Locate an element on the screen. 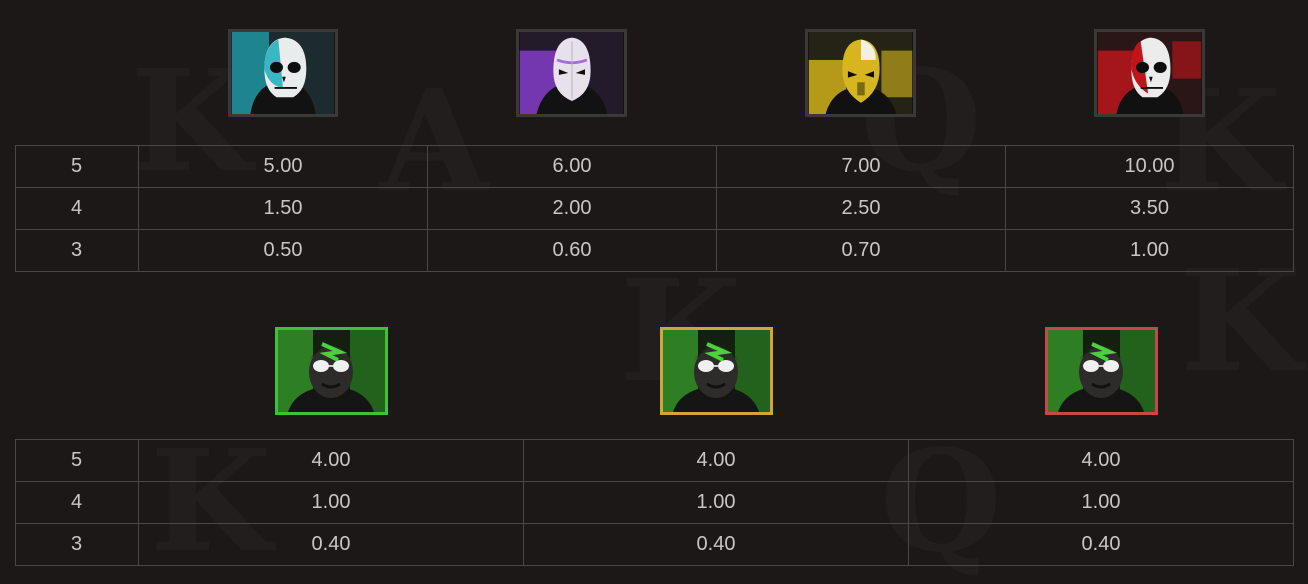  table-row: 3 0.40 0.40 0.40 is located at coordinates (654, 544).